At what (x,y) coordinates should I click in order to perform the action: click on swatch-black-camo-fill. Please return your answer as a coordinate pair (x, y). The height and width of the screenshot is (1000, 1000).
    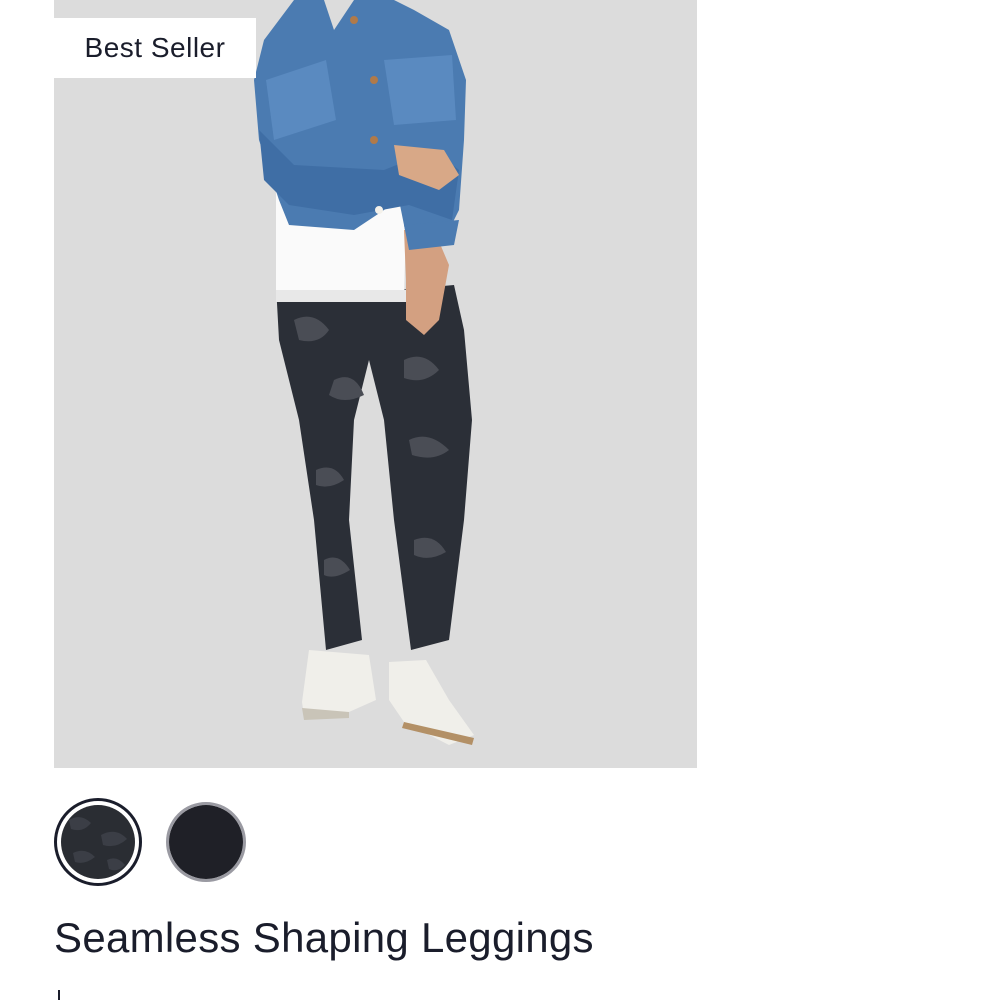
    Looking at the image, I should click on (98, 842).